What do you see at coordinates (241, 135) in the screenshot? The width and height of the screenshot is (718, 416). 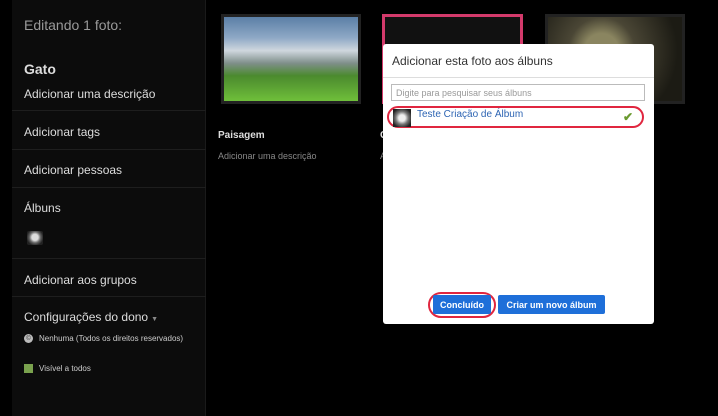 I see `photo-caption-title: Paisagem` at bounding box center [241, 135].